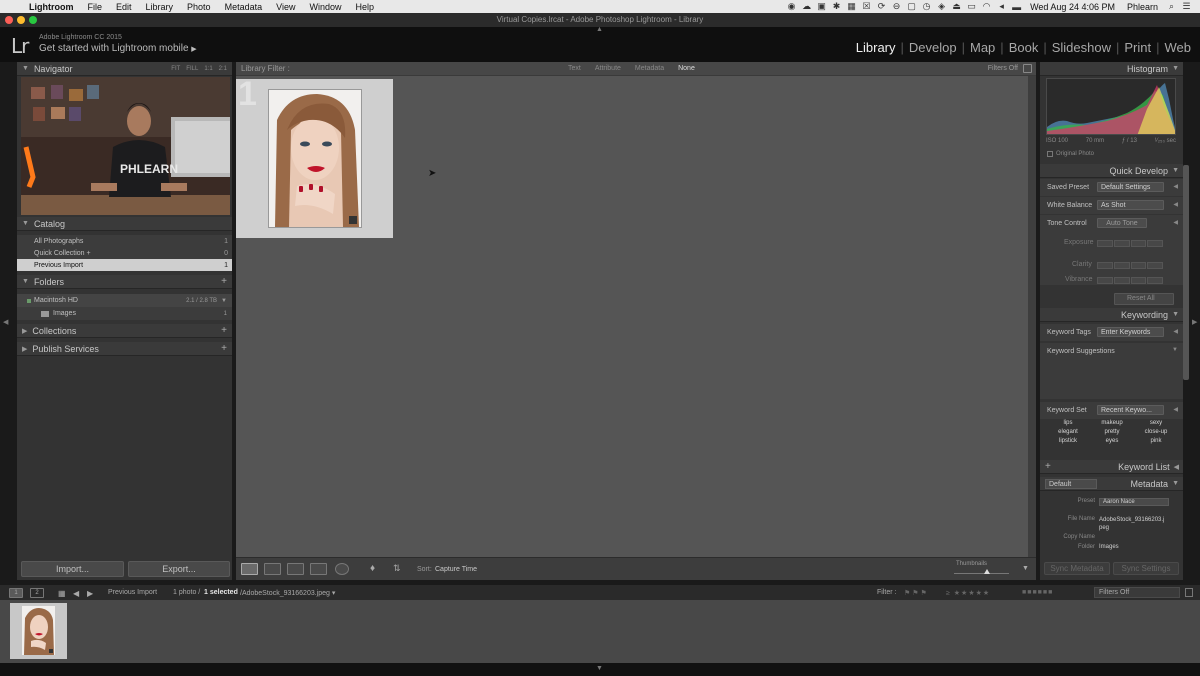 The height and width of the screenshot is (676, 1200). What do you see at coordinates (208, 69) in the screenshot?
I see `zoom-1-1: 1:1` at bounding box center [208, 69].